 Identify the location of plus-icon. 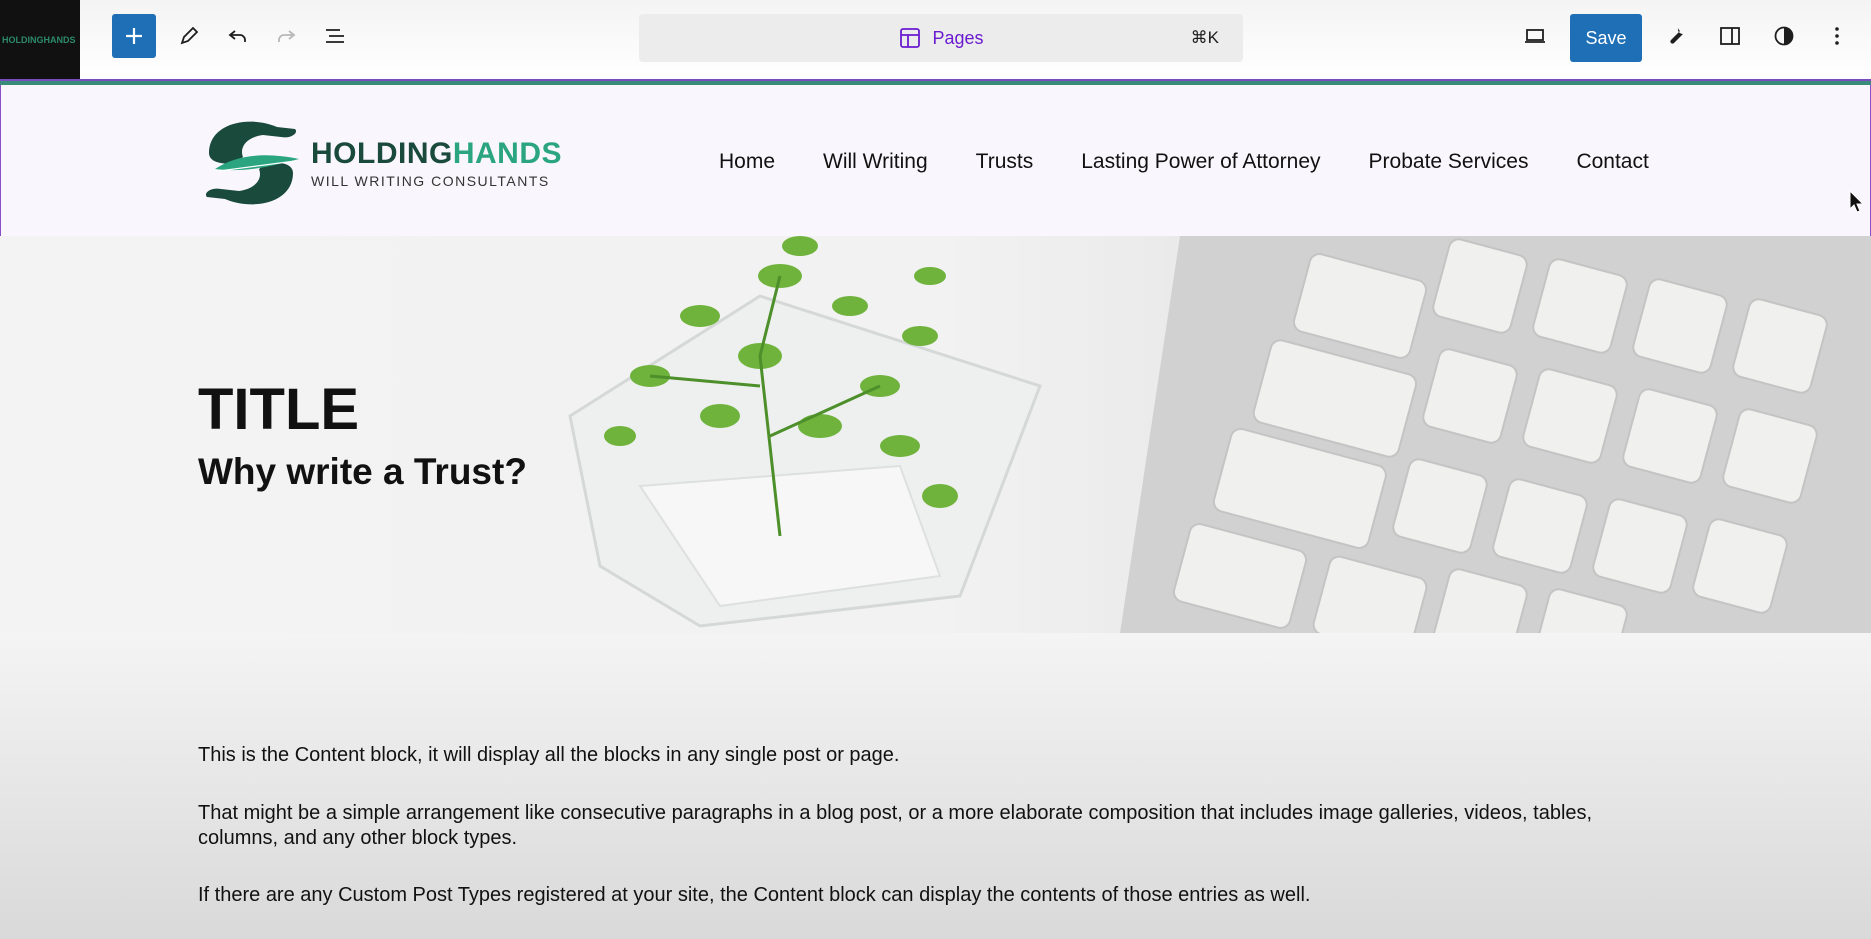
(134, 36).